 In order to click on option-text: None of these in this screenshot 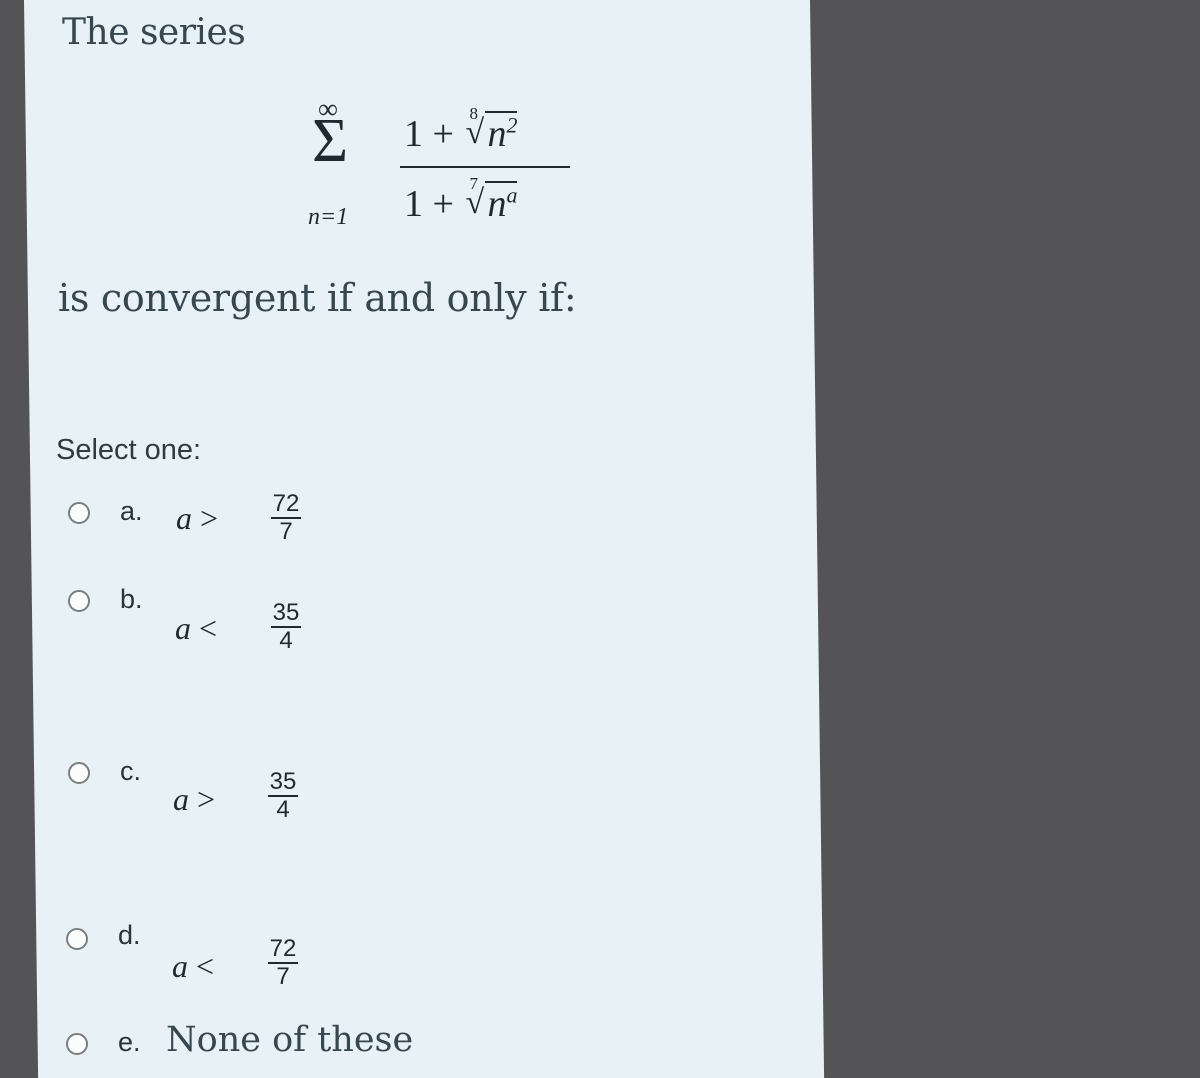, I will do `click(290, 1040)`.